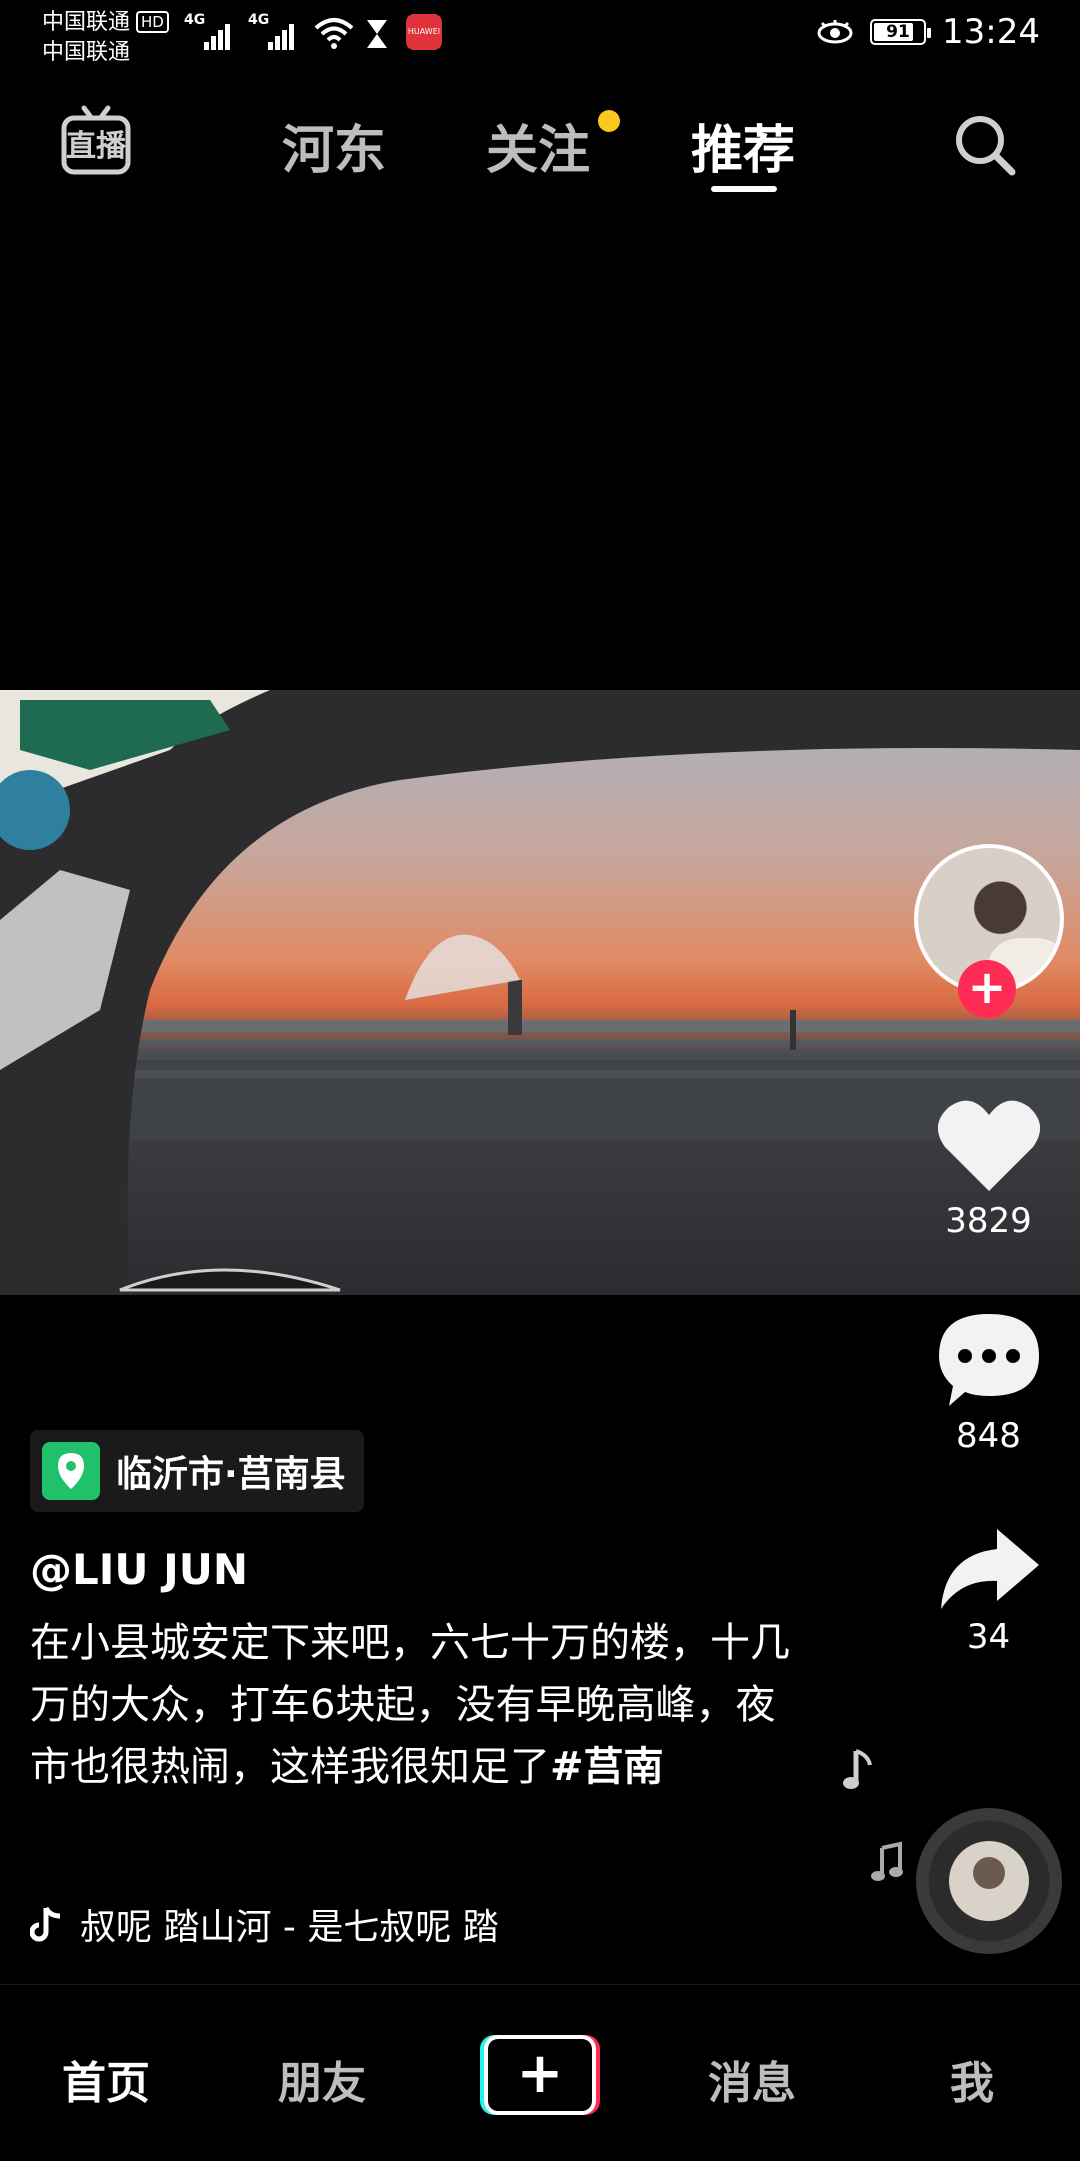  I want to click on music-cover, so click(989, 1881).